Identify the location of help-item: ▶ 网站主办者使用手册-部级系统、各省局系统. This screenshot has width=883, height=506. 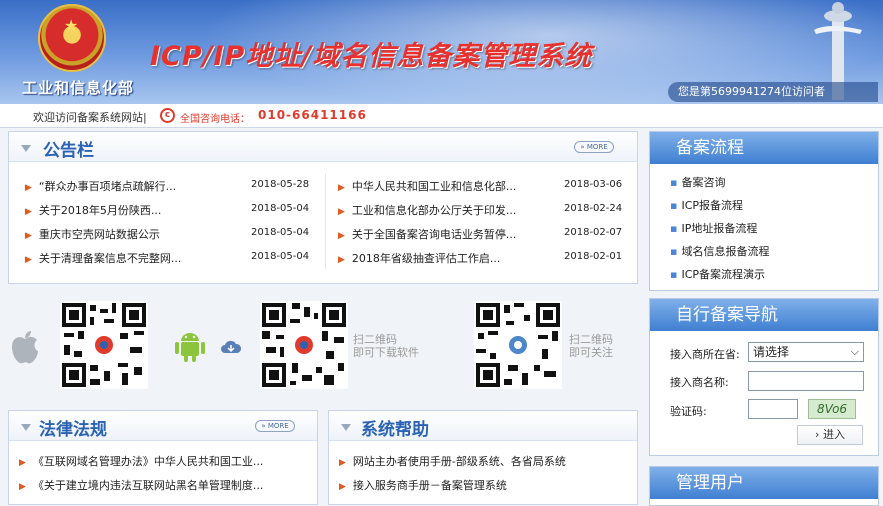
(452, 461).